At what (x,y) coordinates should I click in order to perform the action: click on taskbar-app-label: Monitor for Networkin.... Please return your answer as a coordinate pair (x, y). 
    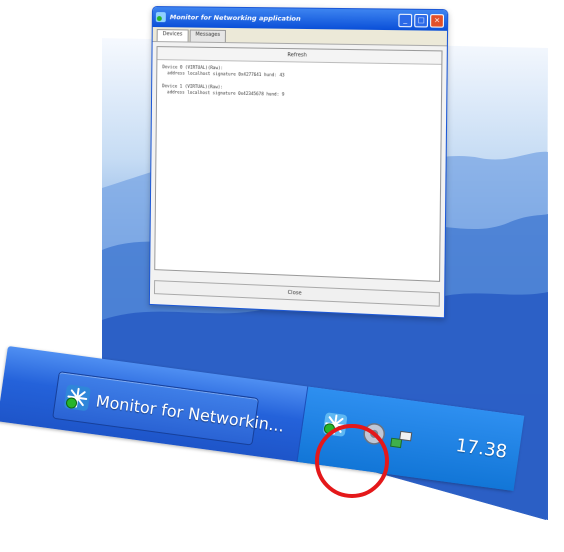
    Looking at the image, I should click on (190, 413).